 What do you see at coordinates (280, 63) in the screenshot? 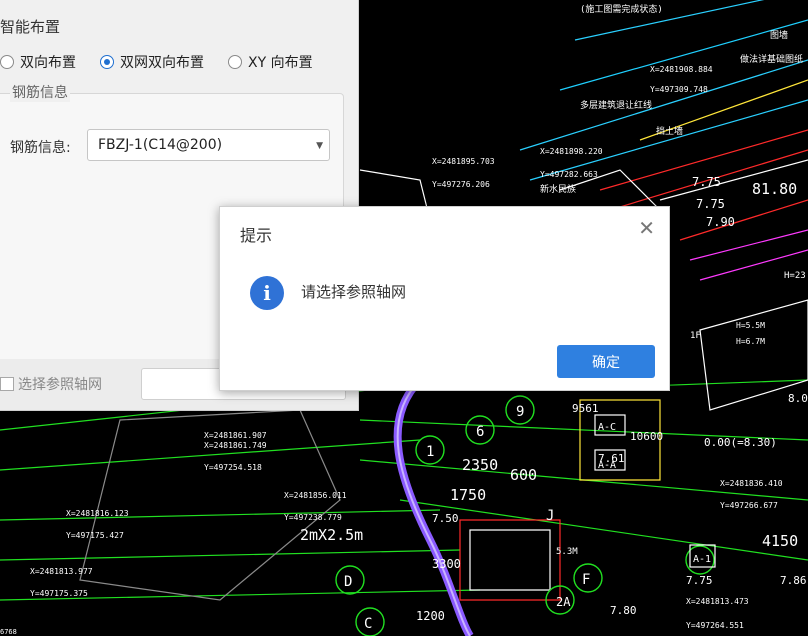
I see `radio-xy-label: XY 向布置` at bounding box center [280, 63].